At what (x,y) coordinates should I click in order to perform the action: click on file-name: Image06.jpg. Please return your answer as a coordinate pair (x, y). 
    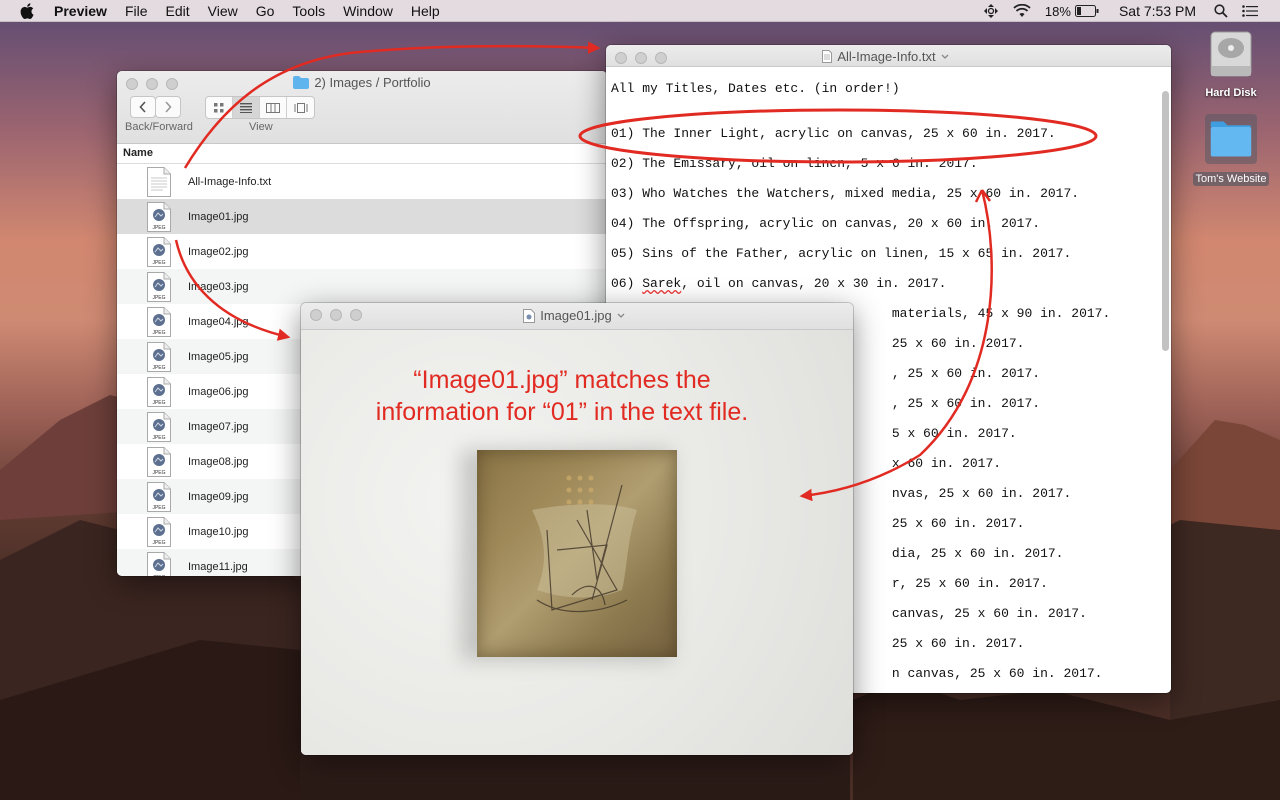
    Looking at the image, I should click on (218, 391).